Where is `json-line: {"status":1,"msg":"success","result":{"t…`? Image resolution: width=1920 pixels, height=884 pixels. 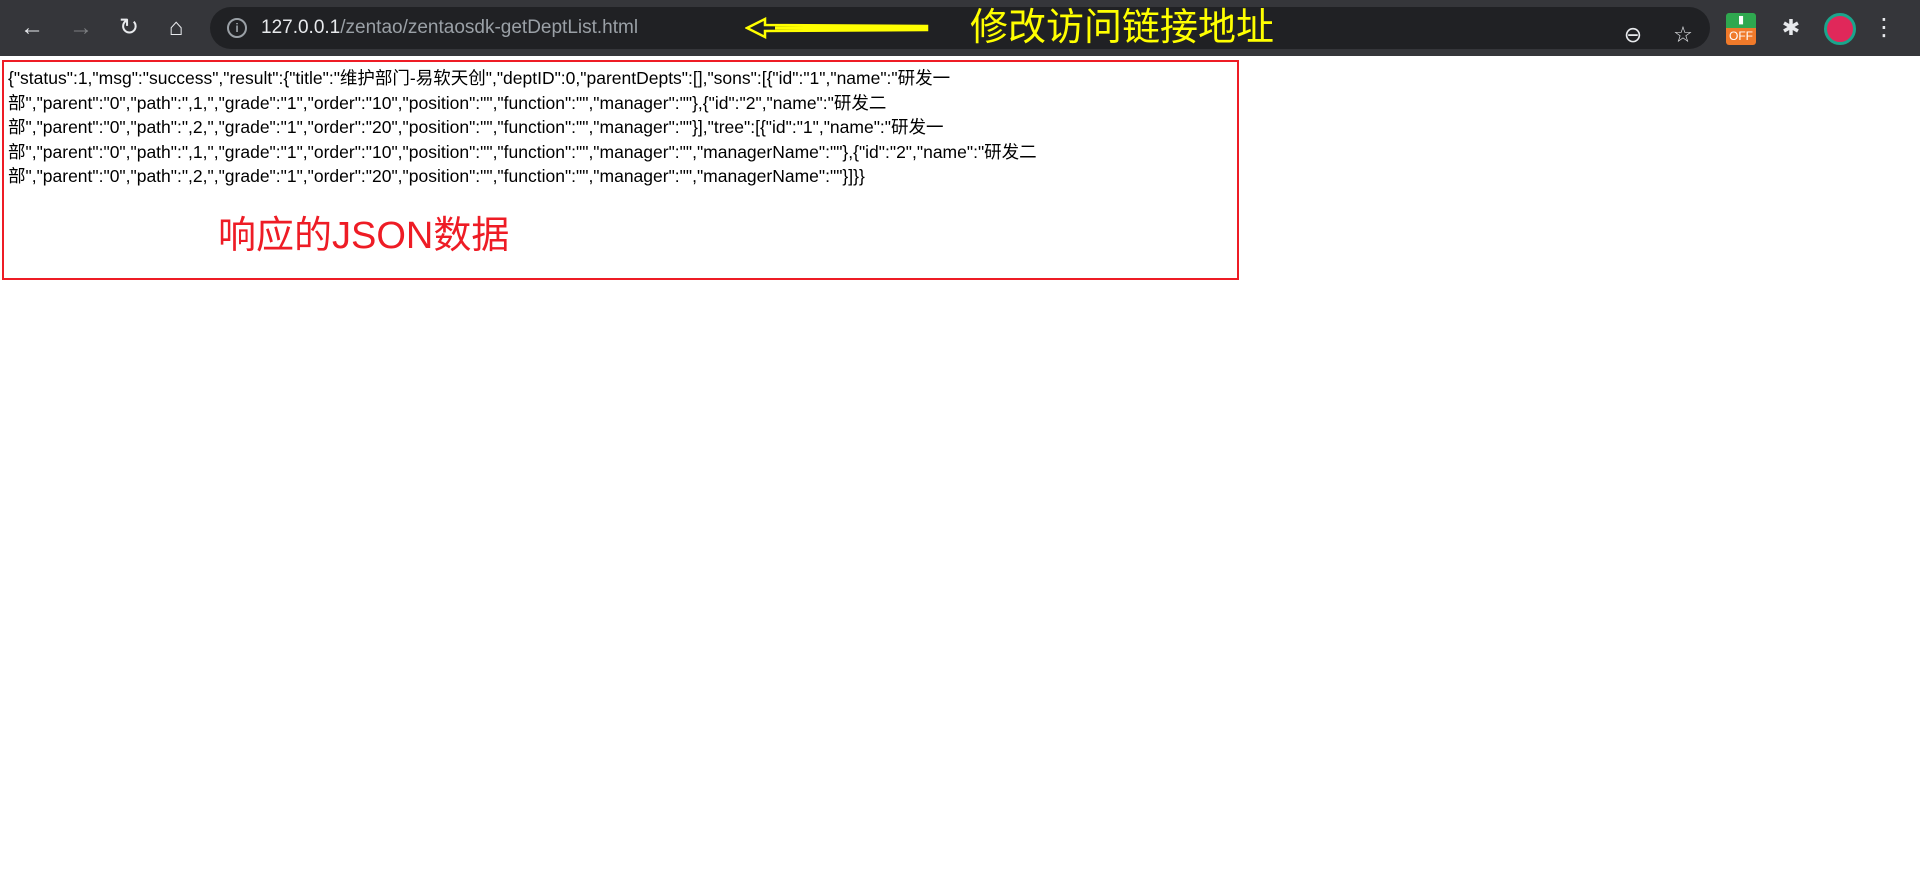 json-line: {"status":1,"msg":"success","result":{"t… is located at coordinates (479, 78).